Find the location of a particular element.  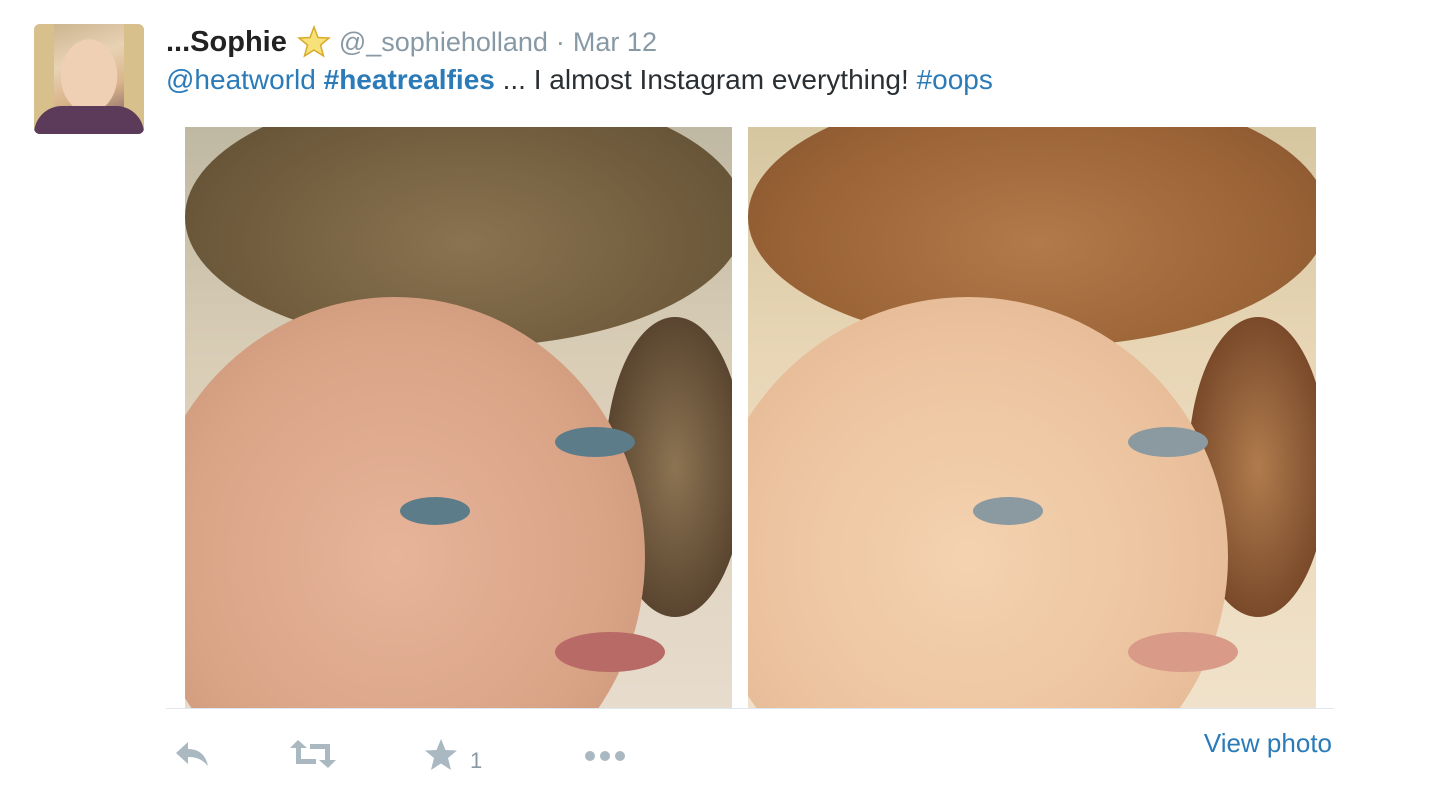

reply-button is located at coordinates (192, 754).